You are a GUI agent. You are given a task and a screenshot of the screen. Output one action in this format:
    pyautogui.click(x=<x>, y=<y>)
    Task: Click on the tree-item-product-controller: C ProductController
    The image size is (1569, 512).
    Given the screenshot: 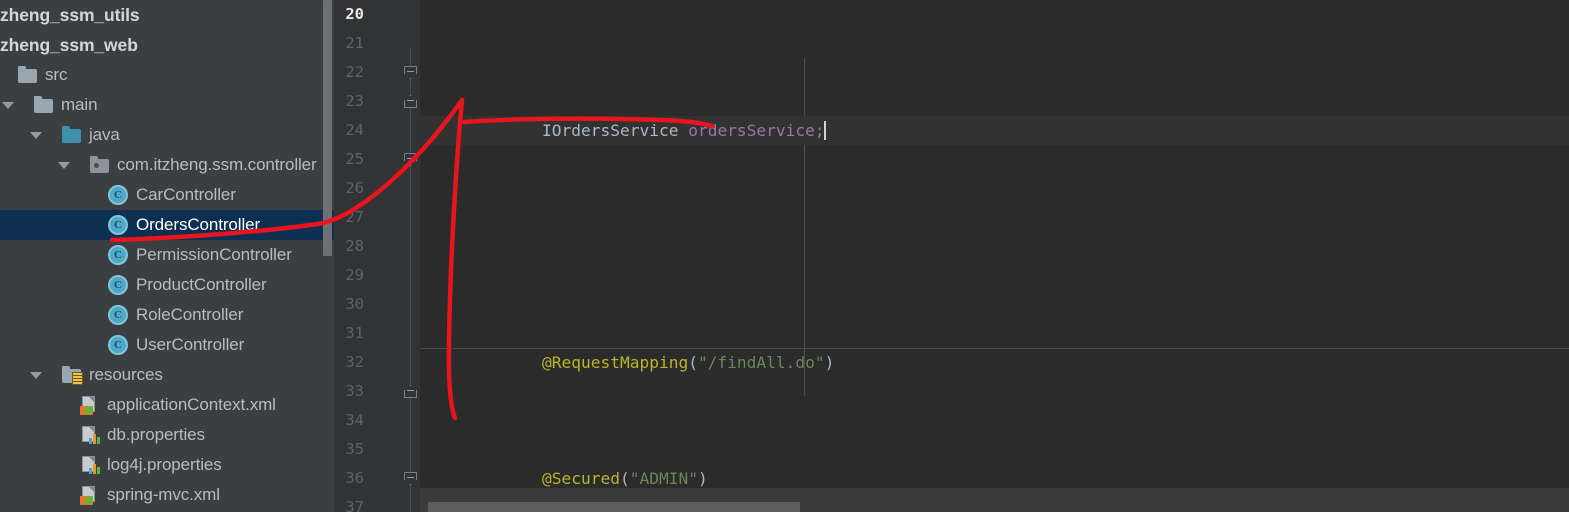 What is the action you would take?
    pyautogui.click(x=167, y=285)
    